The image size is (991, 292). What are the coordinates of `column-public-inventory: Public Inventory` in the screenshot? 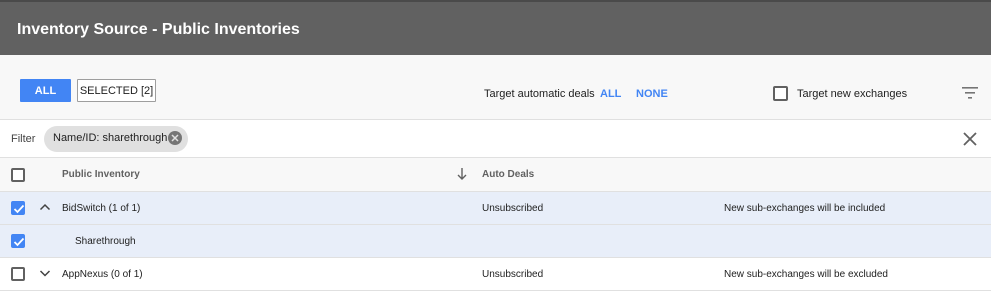 It's located at (101, 174).